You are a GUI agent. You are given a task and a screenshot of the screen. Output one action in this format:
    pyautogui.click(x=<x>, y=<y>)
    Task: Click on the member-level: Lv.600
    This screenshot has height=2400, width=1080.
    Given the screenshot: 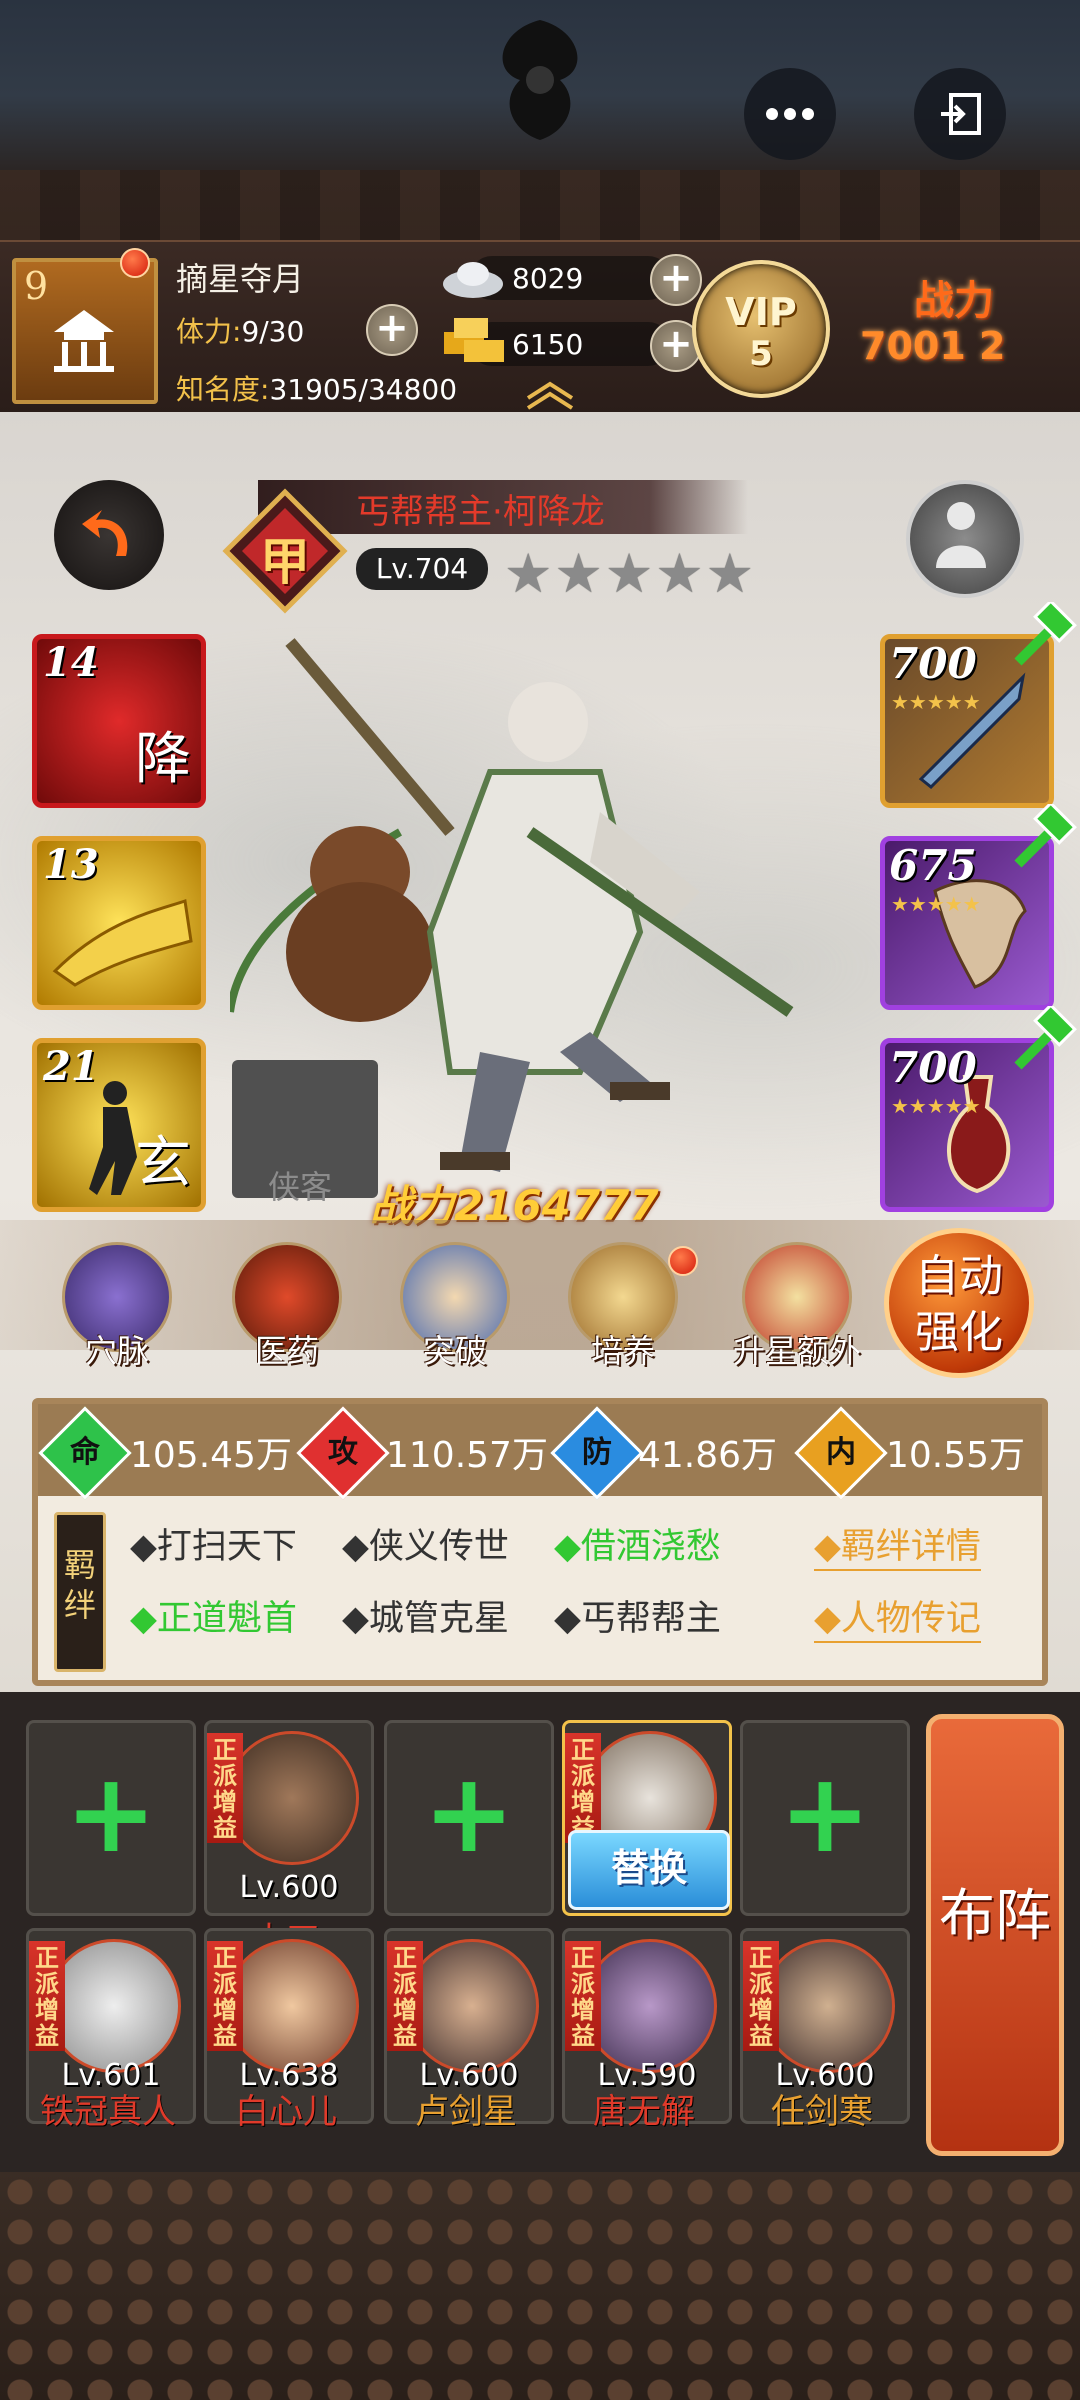 What is the action you would take?
    pyautogui.click(x=289, y=1887)
    